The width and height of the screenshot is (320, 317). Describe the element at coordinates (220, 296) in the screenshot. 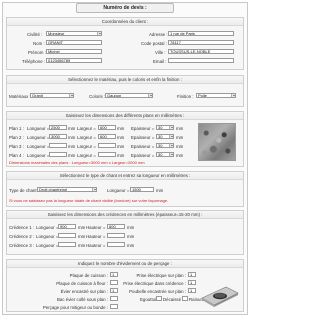

I see `sink-illustration` at that location.